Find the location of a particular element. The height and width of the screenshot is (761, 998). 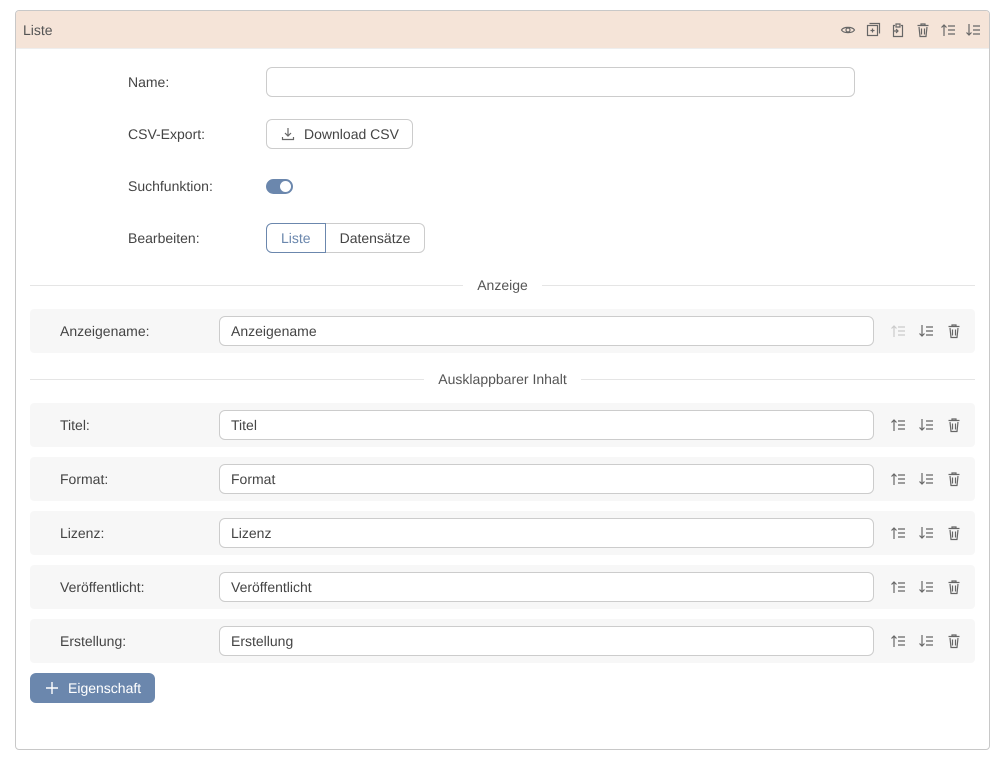

field-label: CSV-Export: is located at coordinates (167, 134).